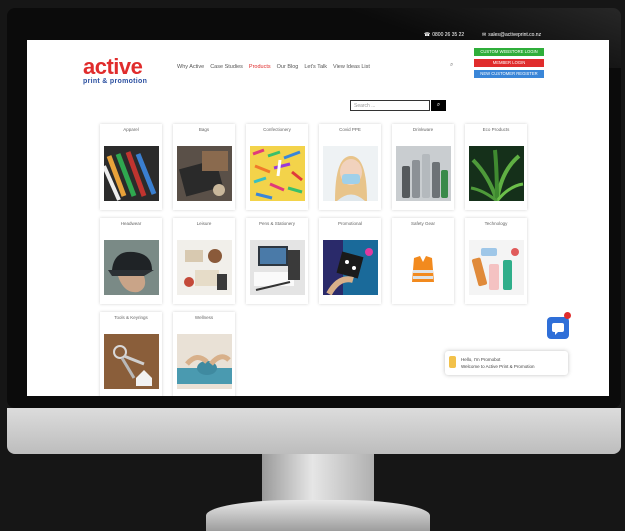 The height and width of the screenshot is (531, 625). What do you see at coordinates (509, 74) in the screenshot?
I see `new-customer-register-button: NEW CUSTOMER REGISTER` at bounding box center [509, 74].